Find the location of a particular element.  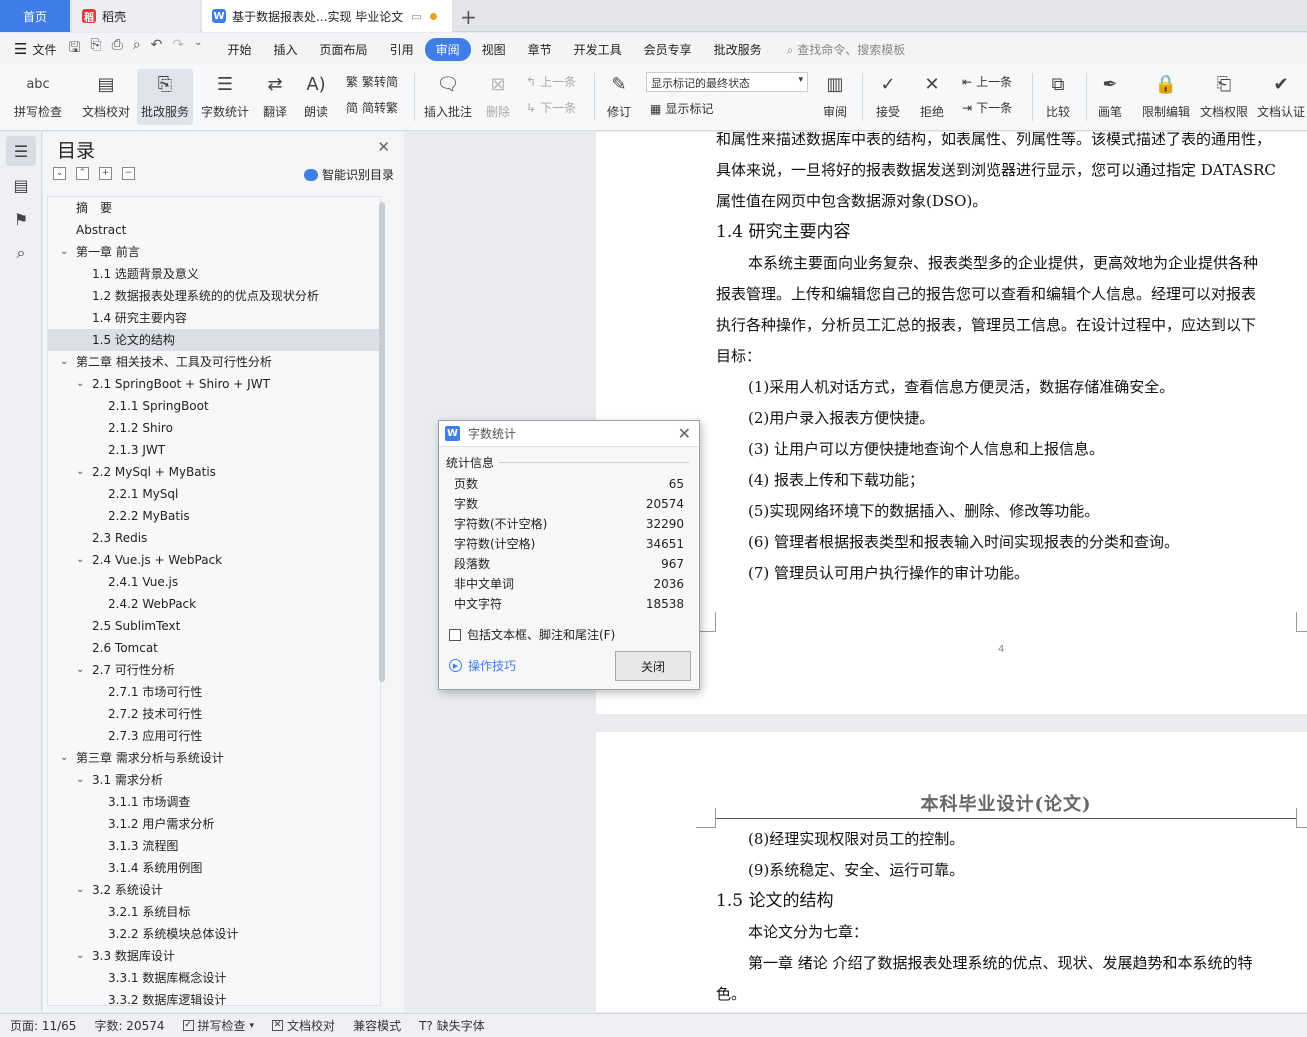

print-preview-icon: ⌕ is located at coordinates (137, 49).